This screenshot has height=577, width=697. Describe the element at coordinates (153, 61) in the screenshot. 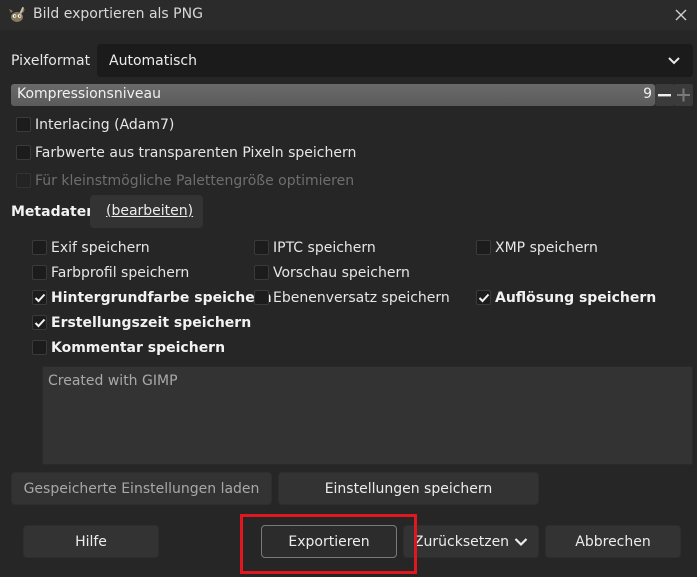

I see `pixelformat-value: Automatisch` at that location.